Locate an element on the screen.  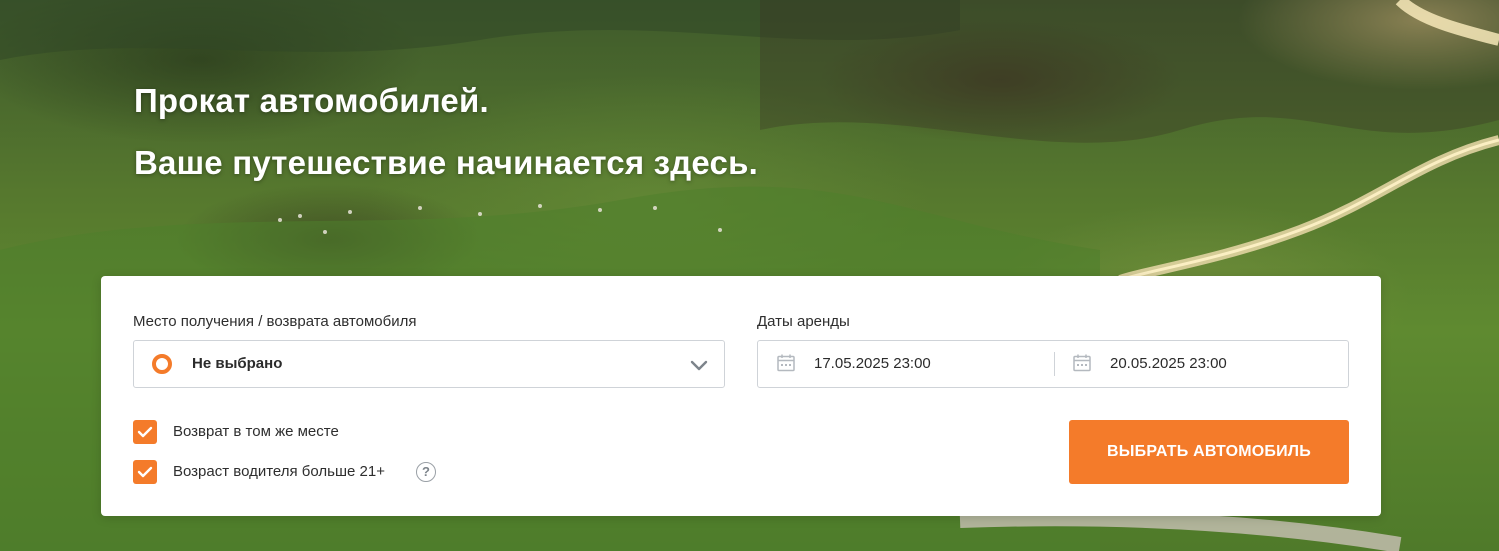
return-date-input: 20.05.2025 23:00 is located at coordinates (1201, 364).